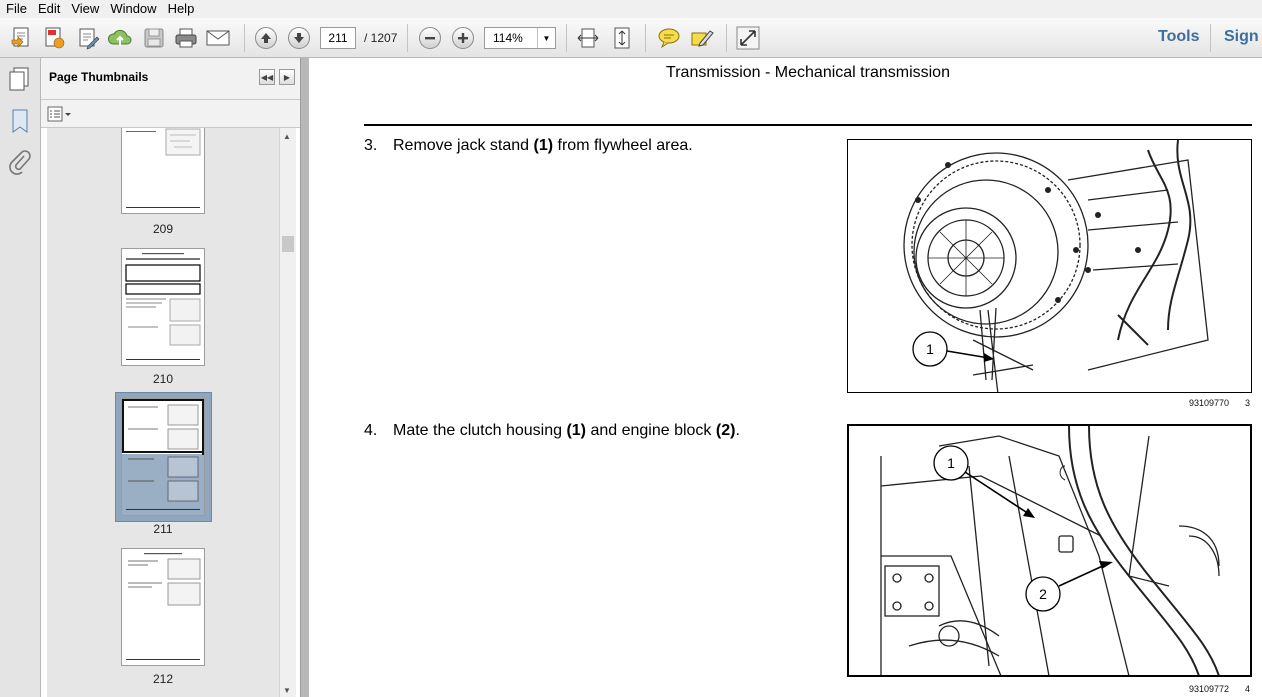 The image size is (1262, 697). Describe the element at coordinates (1178, 37) in the screenshot. I see `tools-button: Tools` at that location.